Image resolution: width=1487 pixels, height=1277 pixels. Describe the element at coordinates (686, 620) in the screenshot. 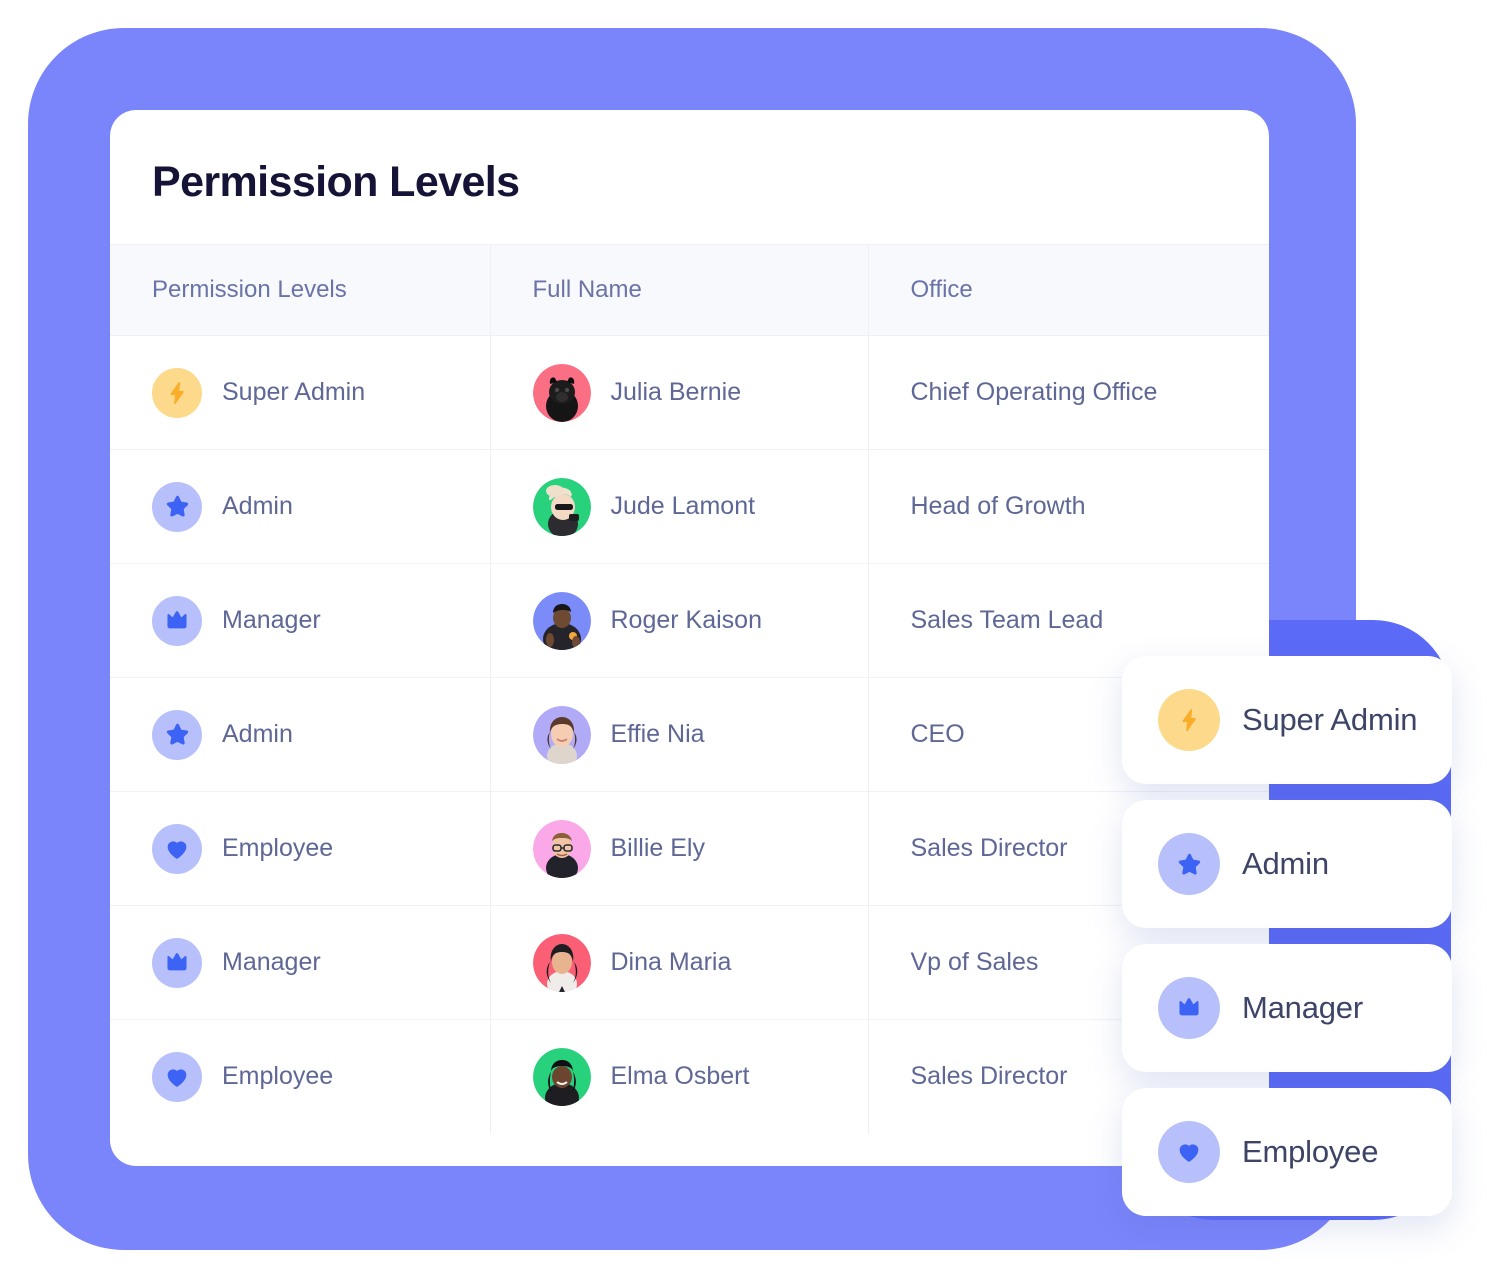

I see `full-name-label: Roger Kaison` at that location.